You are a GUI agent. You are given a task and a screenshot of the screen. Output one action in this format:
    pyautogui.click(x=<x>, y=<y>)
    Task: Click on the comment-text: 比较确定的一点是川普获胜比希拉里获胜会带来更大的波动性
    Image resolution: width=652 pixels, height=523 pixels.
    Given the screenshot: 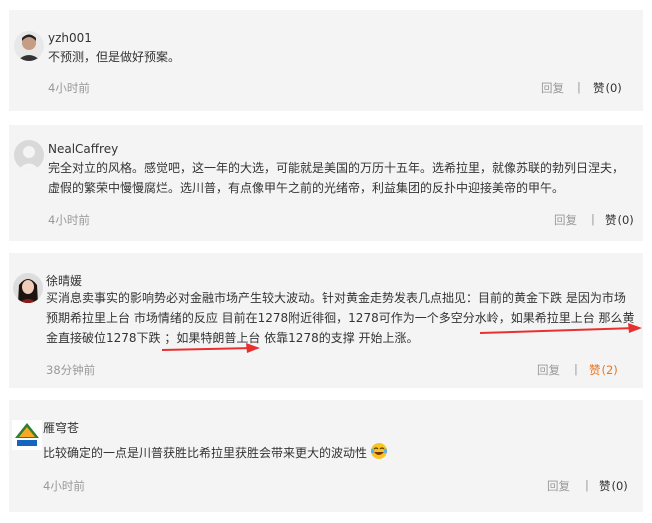 What is the action you would take?
    pyautogui.click(x=215, y=454)
    